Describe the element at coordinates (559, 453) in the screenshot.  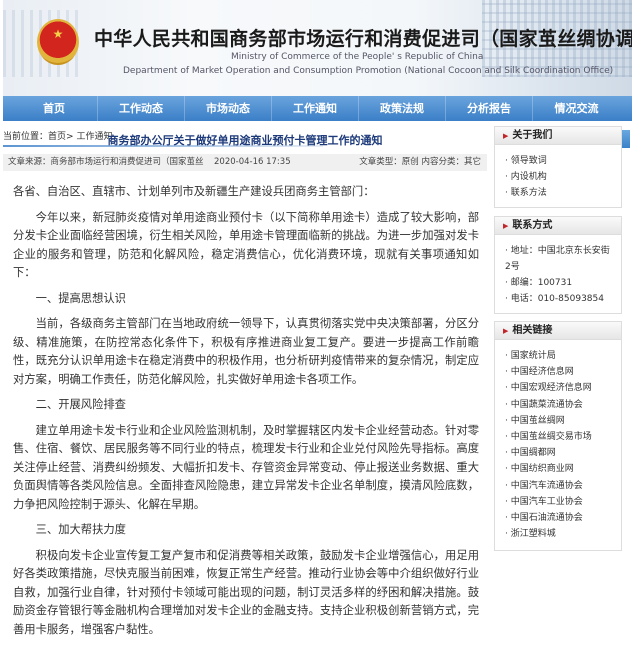
I see `related-link: 中国绸都网` at that location.